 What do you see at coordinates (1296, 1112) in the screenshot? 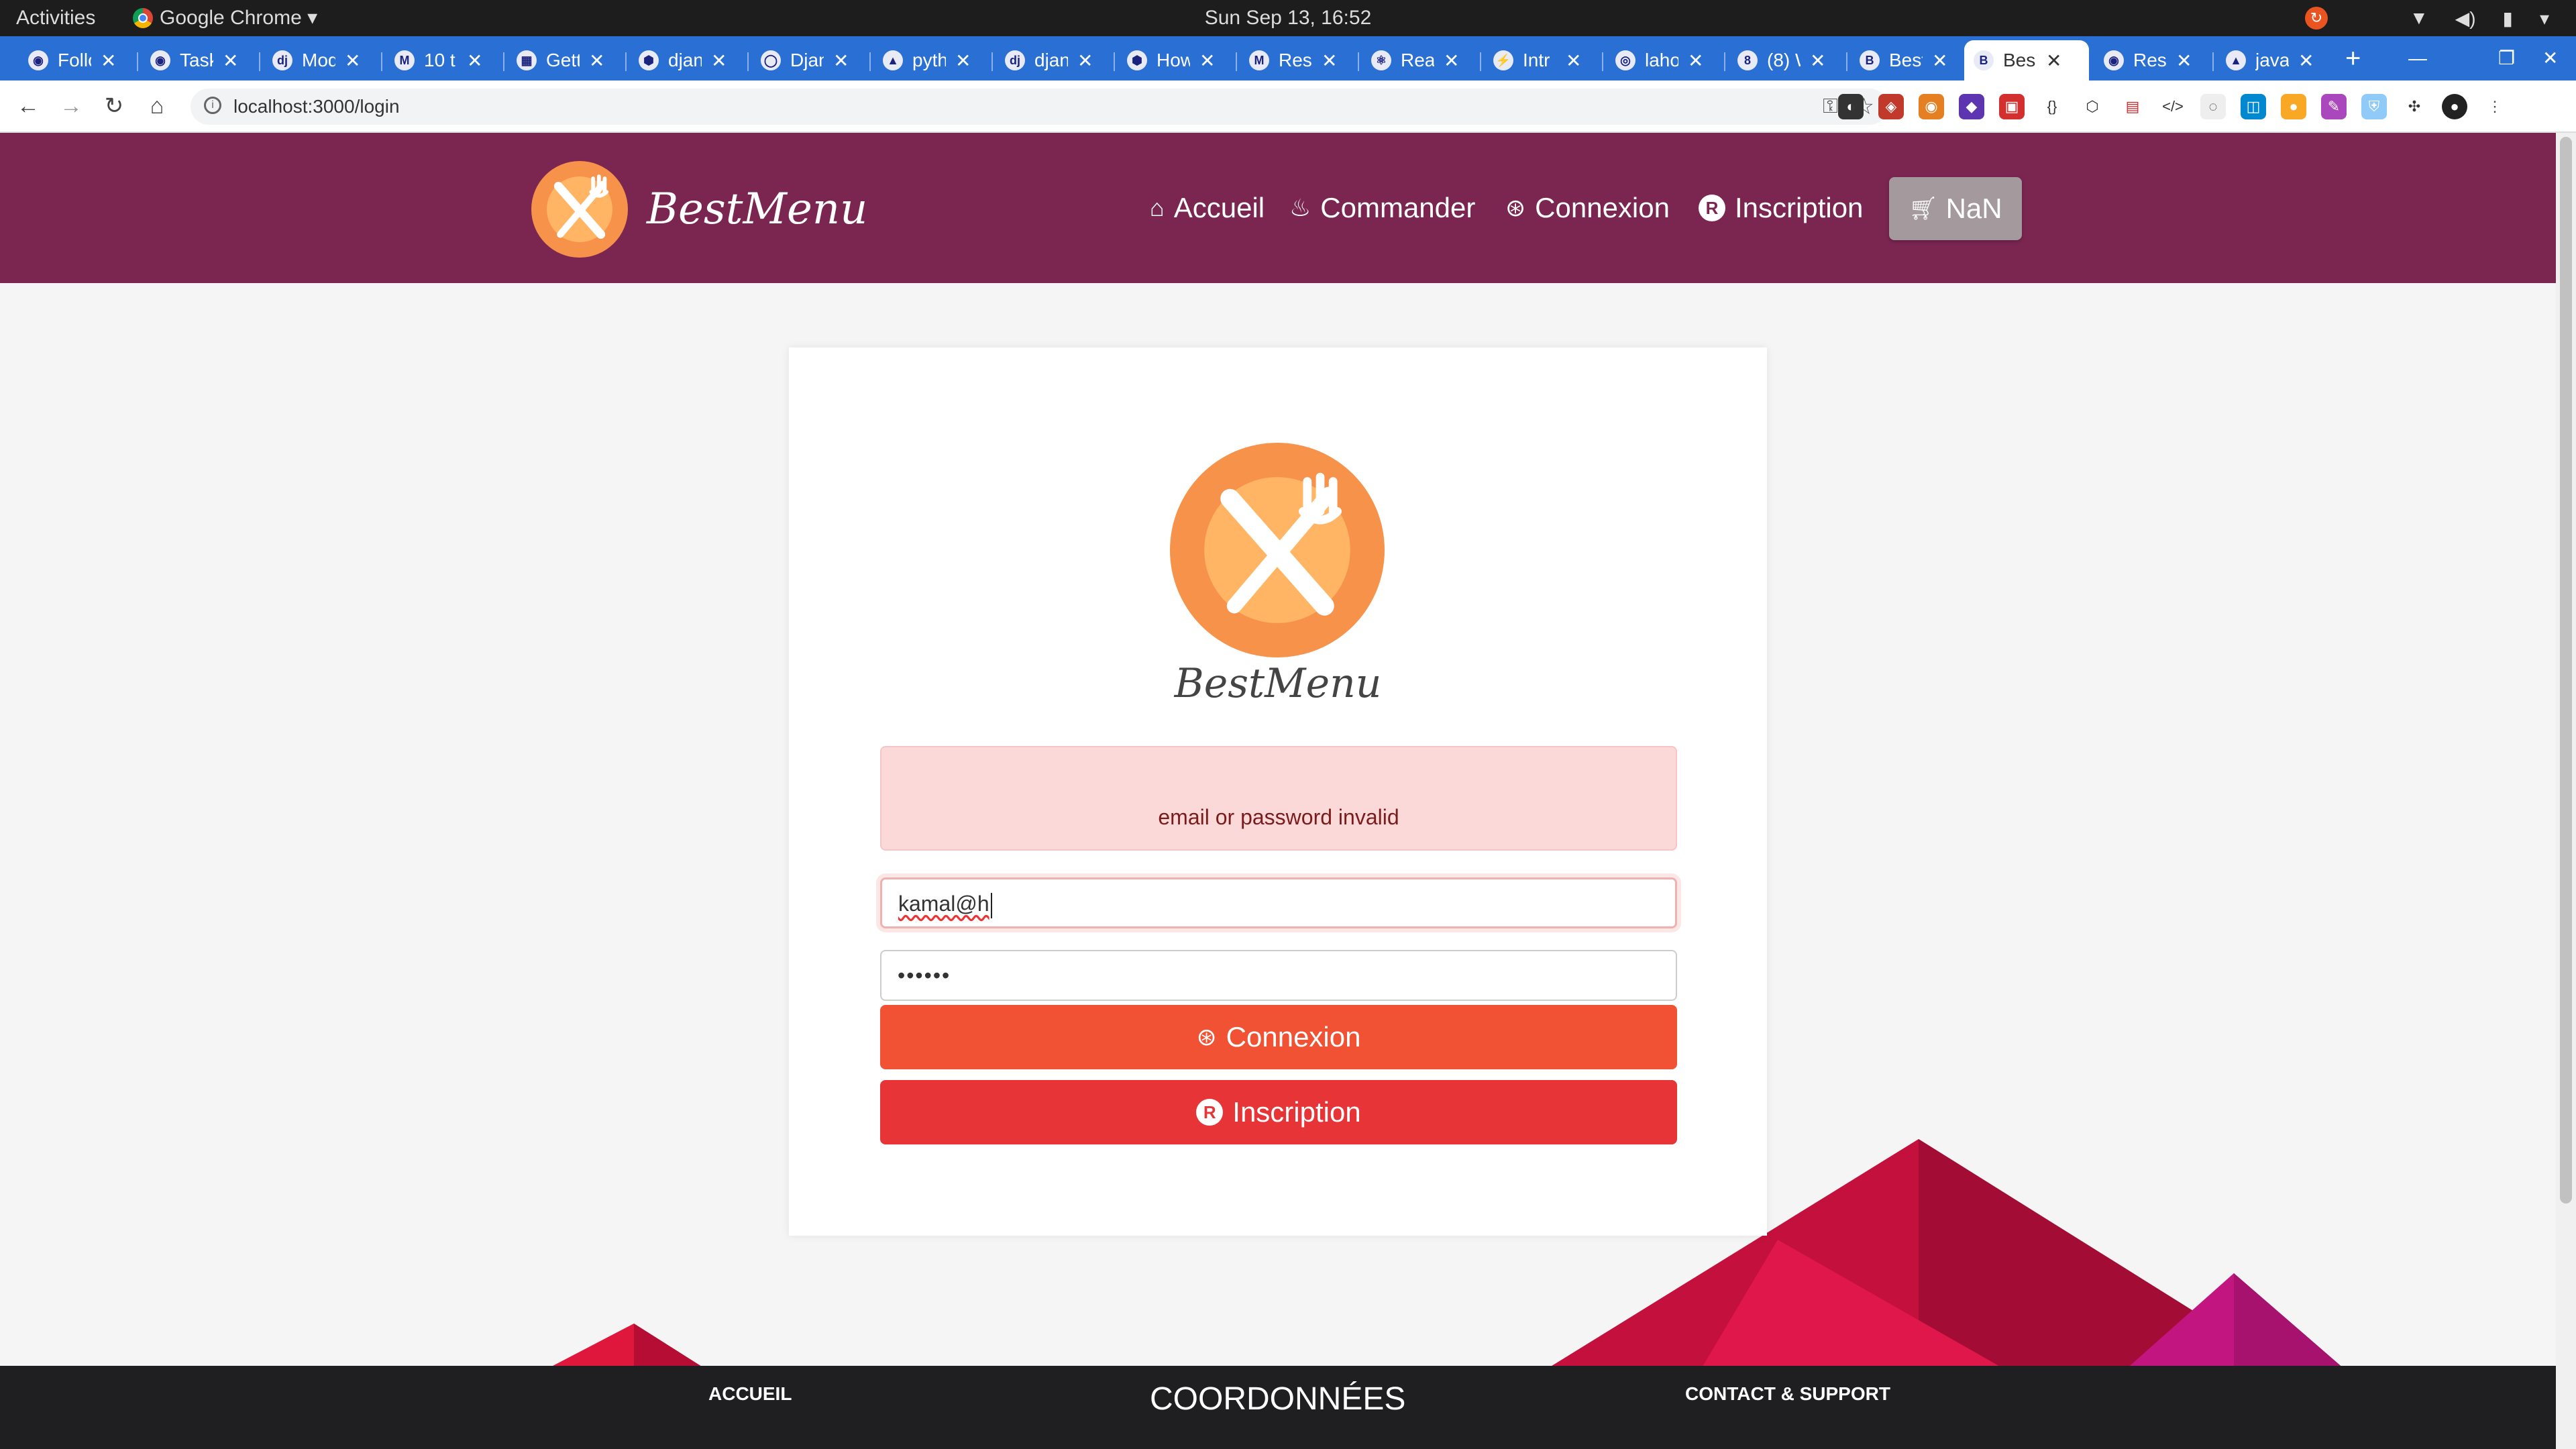
I see `register-button-label: Inscription` at bounding box center [1296, 1112].